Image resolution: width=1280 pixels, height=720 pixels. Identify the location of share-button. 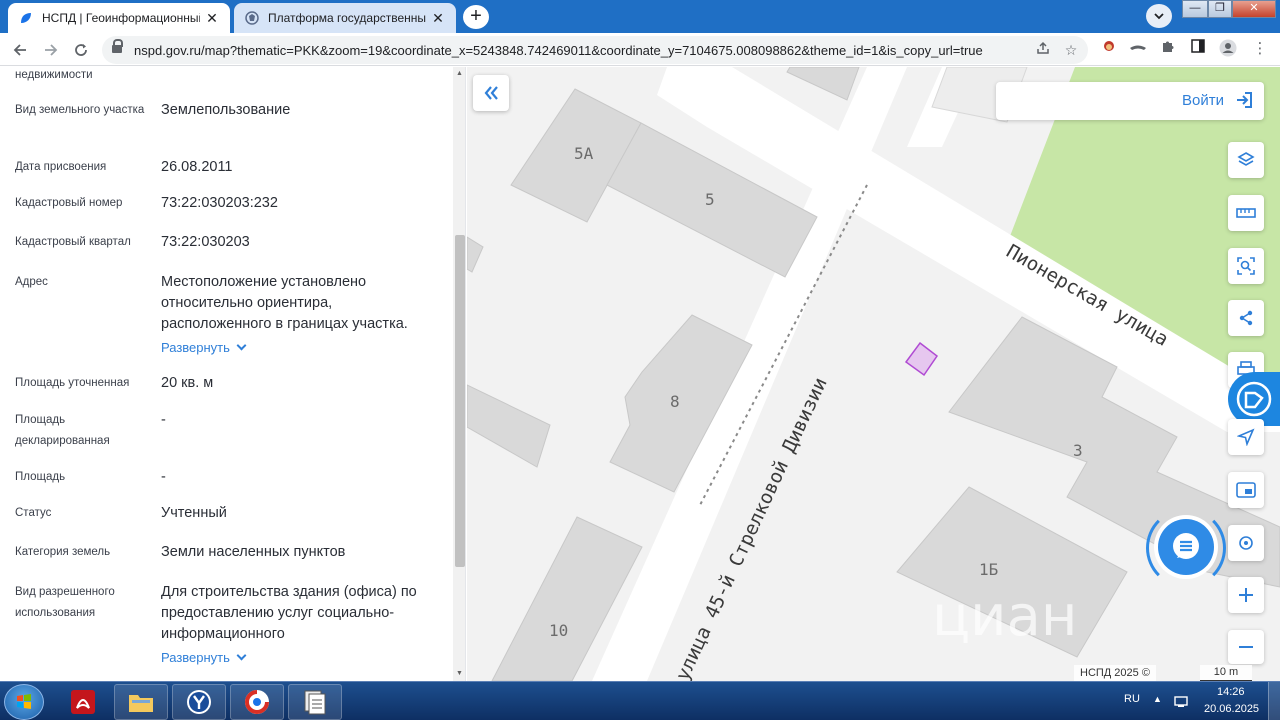
(1246, 318).